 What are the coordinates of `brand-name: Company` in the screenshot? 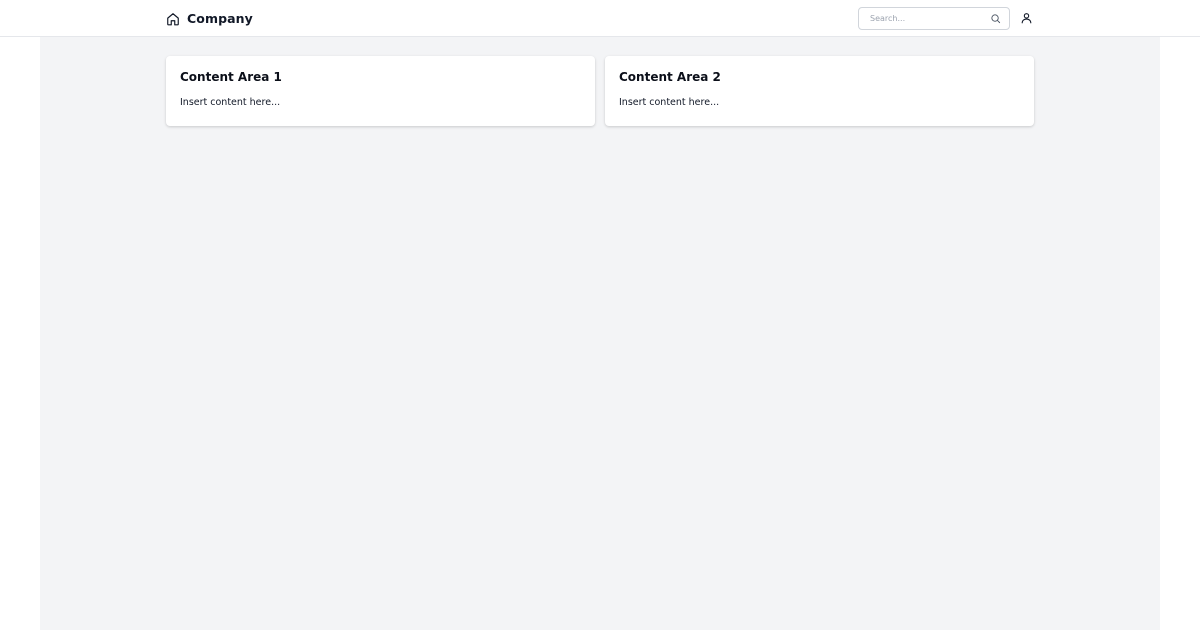 It's located at (220, 18).